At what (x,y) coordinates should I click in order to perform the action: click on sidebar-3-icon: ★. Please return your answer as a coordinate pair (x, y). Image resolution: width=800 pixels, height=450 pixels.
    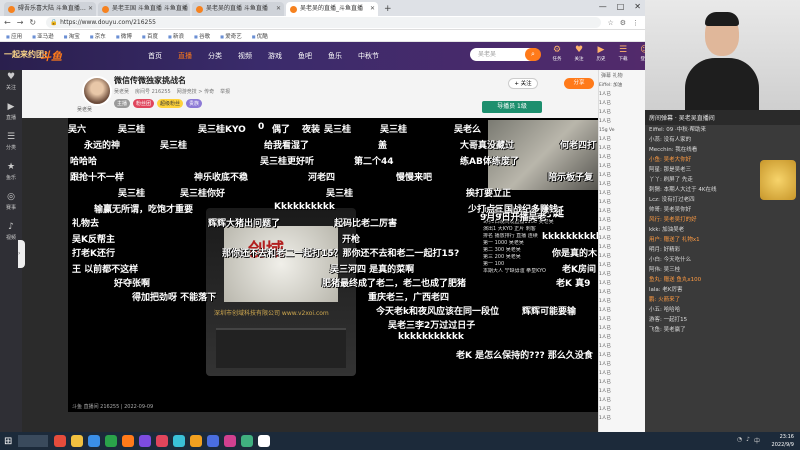
    Looking at the image, I should click on (11, 167).